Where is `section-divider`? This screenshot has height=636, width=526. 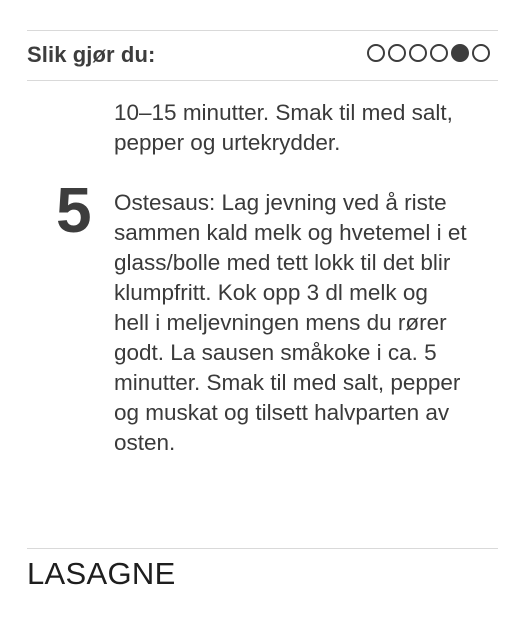 section-divider is located at coordinates (262, 548).